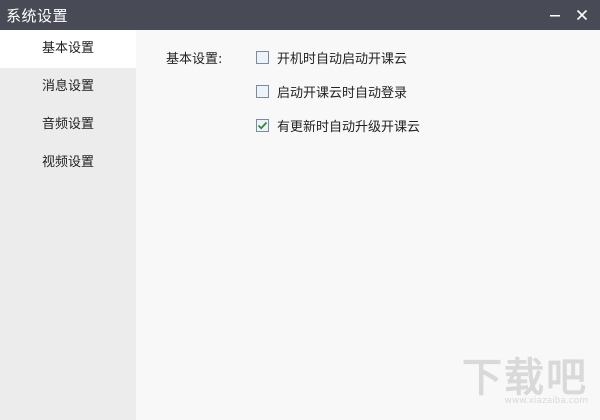 This screenshot has width=600, height=420. Describe the element at coordinates (194, 59) in the screenshot. I see `section-label: 基本设置:` at that location.